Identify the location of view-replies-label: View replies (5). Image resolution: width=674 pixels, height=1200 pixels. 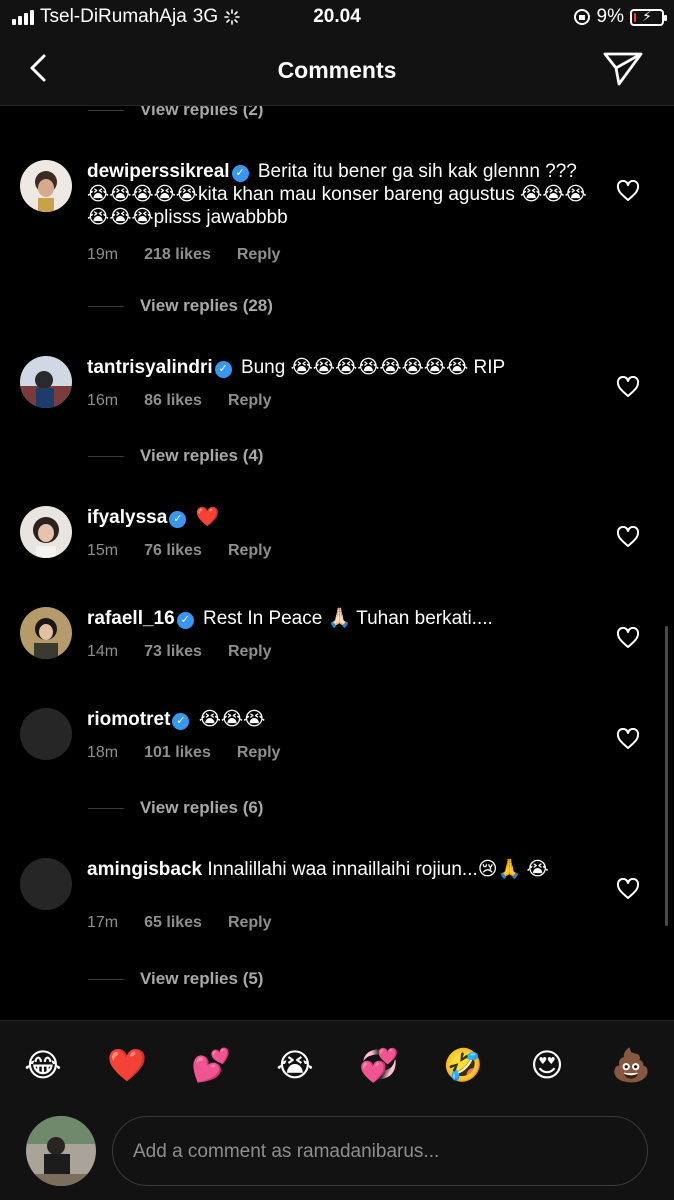
(202, 978).